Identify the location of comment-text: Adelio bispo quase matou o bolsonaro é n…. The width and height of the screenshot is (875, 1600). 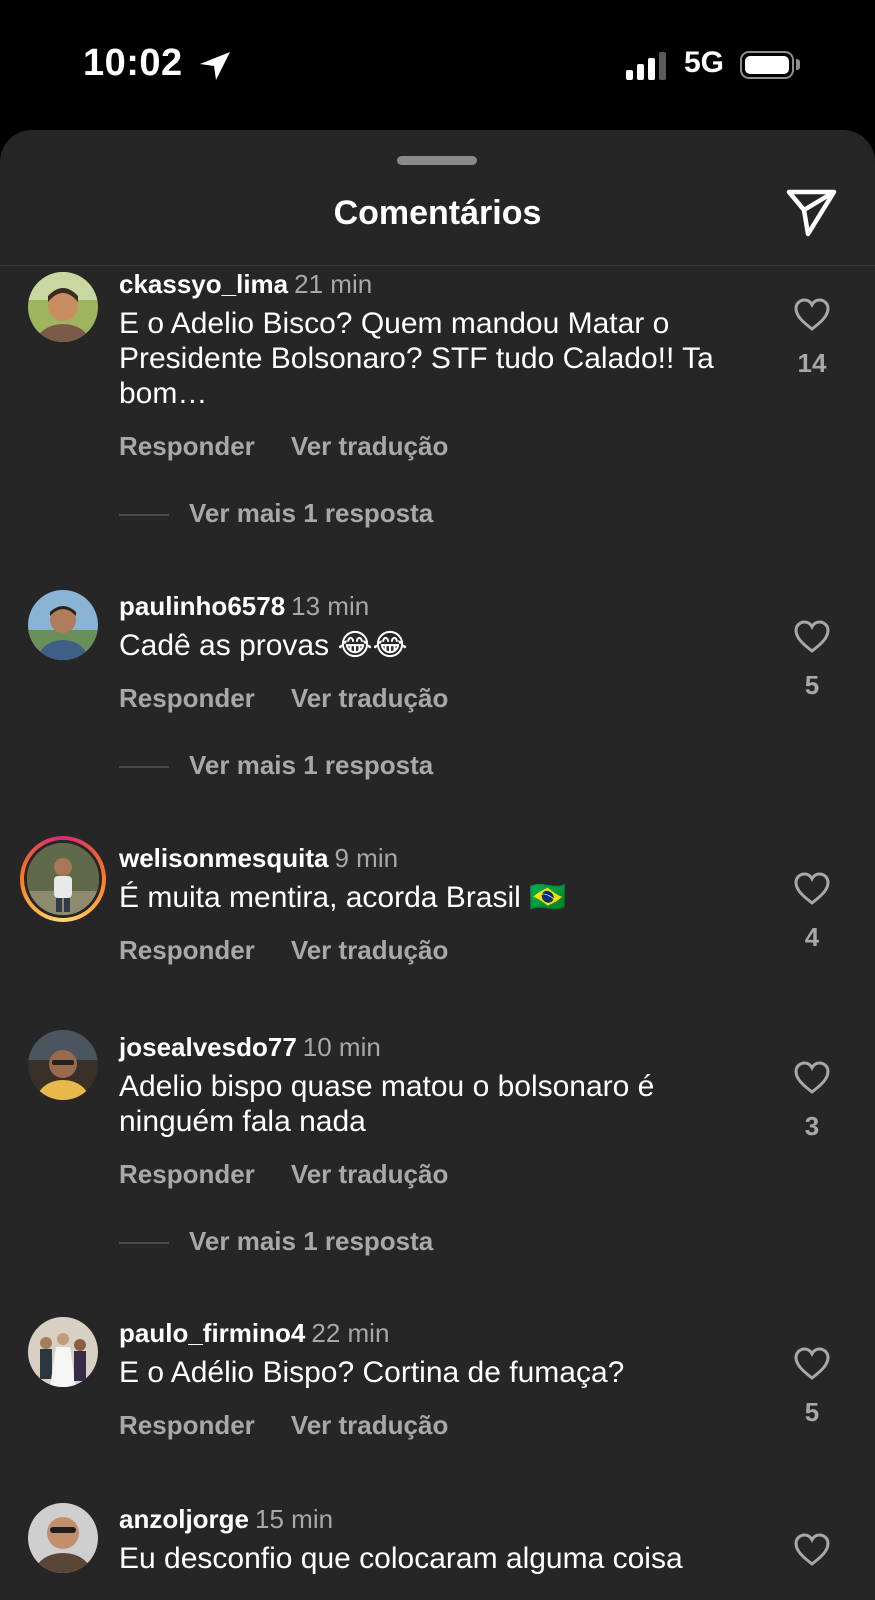
(387, 1104).